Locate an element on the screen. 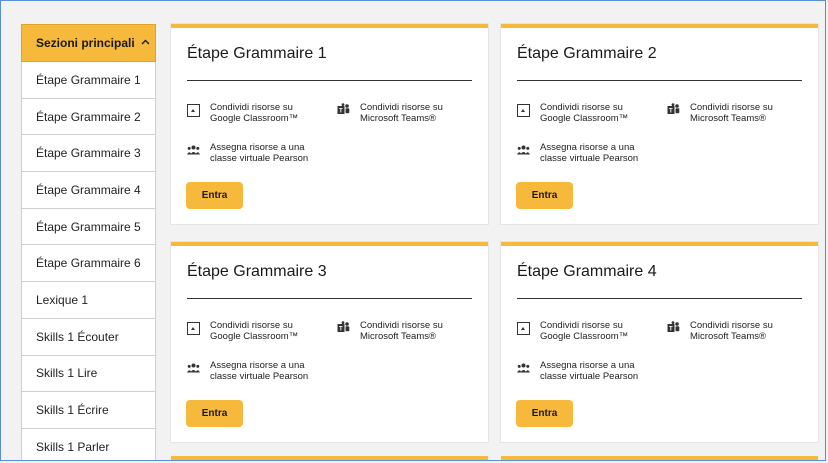 The width and height of the screenshot is (828, 463). sidebar-item-etape-grammaire-3: Étape Grammaire 3 is located at coordinates (88, 154).